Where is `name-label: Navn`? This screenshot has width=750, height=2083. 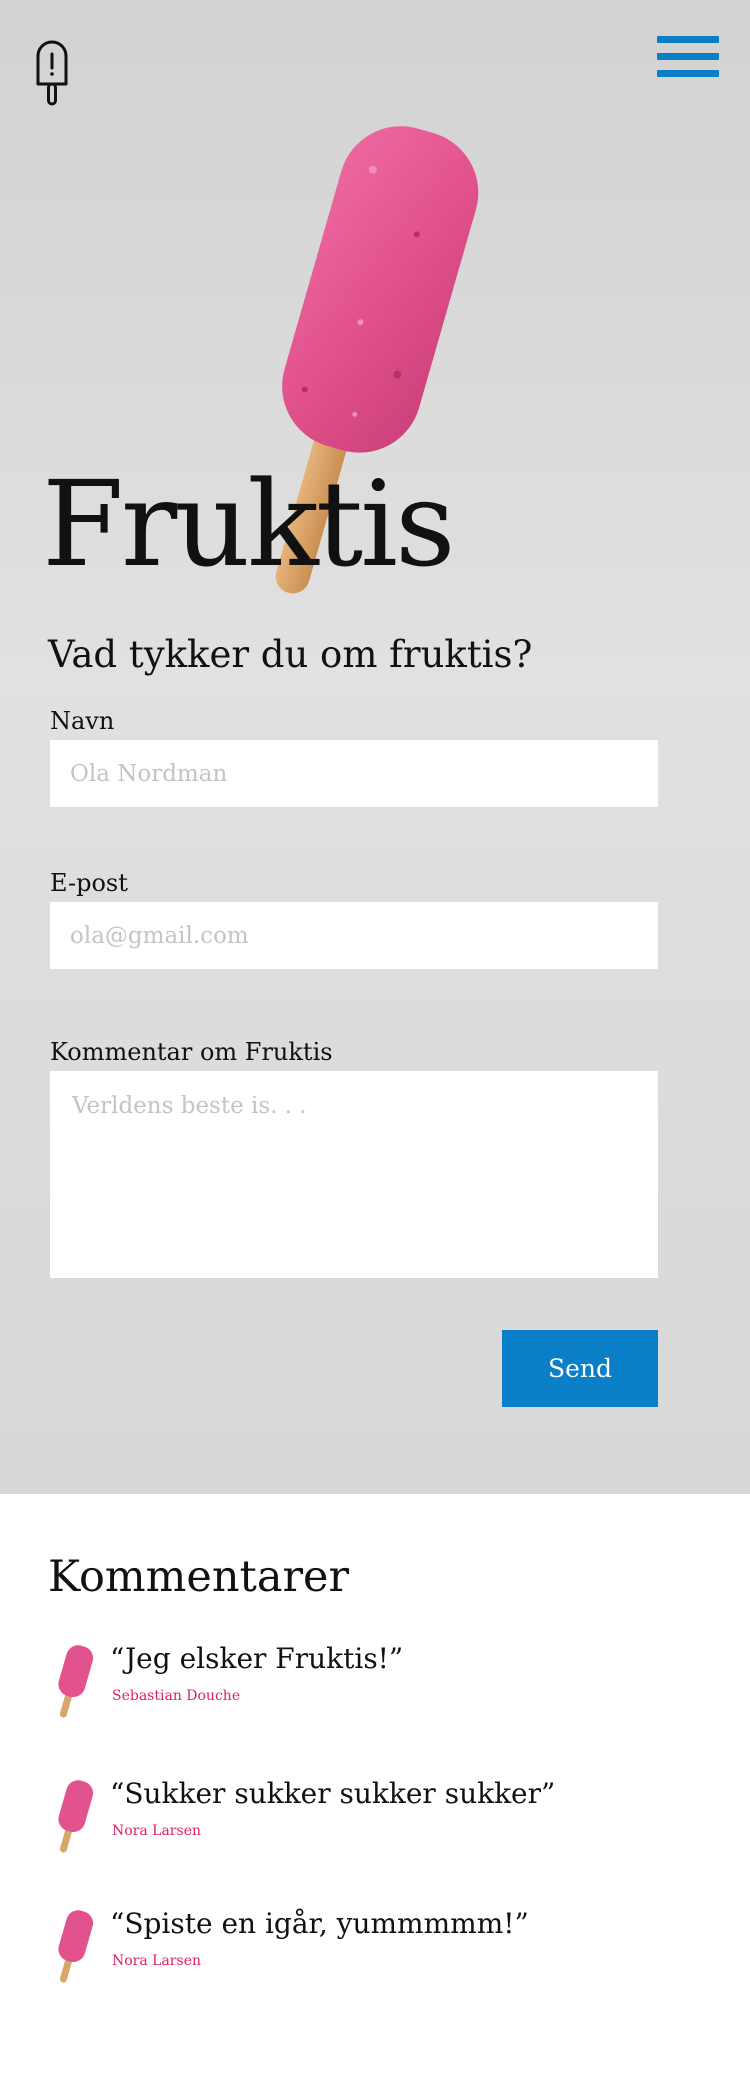 name-label: Navn is located at coordinates (82, 721).